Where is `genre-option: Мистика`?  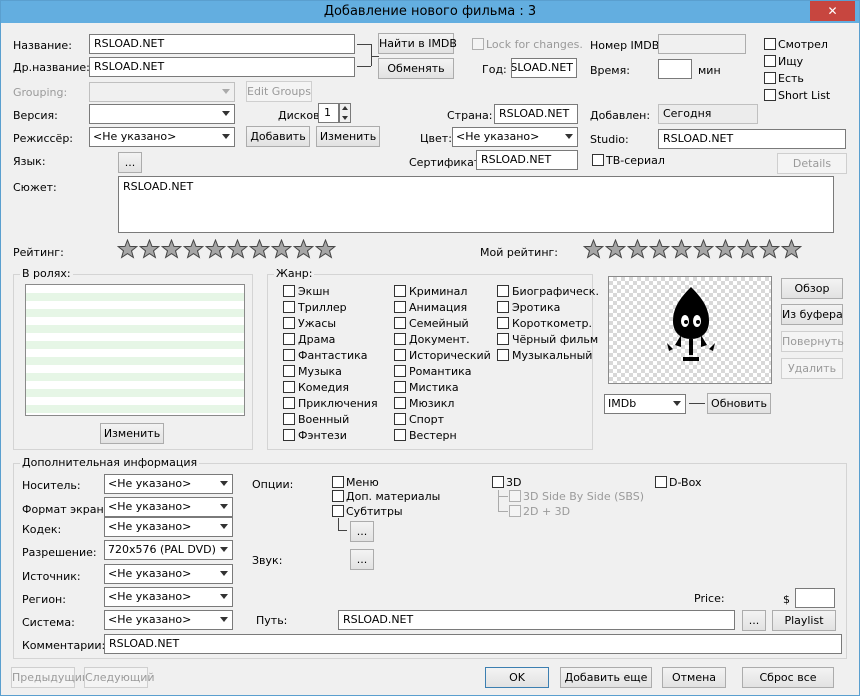
genre-option: Мистика is located at coordinates (426, 387).